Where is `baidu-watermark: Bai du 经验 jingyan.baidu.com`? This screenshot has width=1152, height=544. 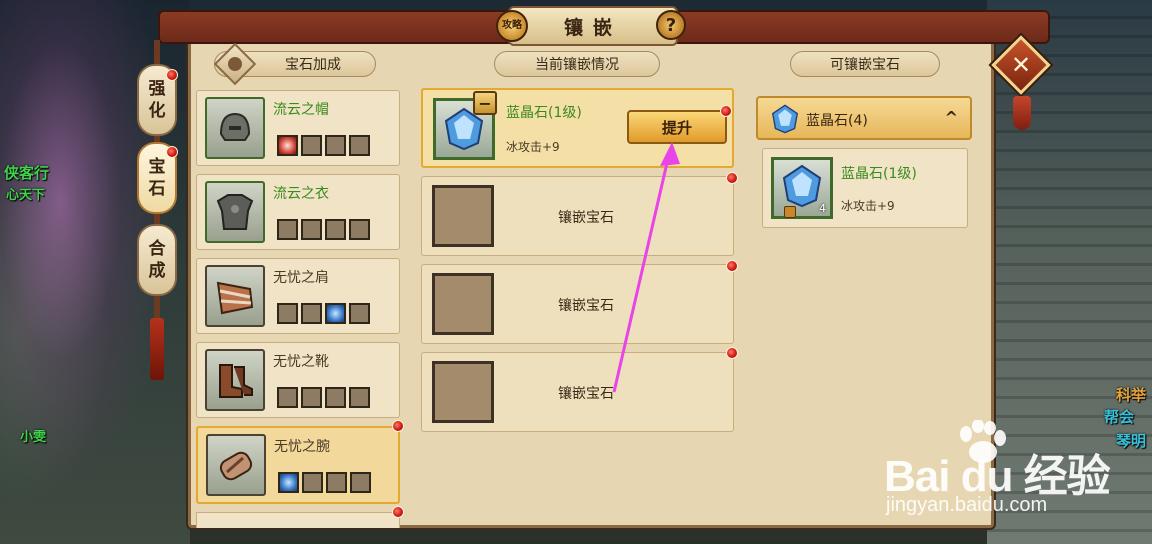
baidu-watermark: Bai du 经验 jingyan.baidu.com is located at coordinates (1004, 470).